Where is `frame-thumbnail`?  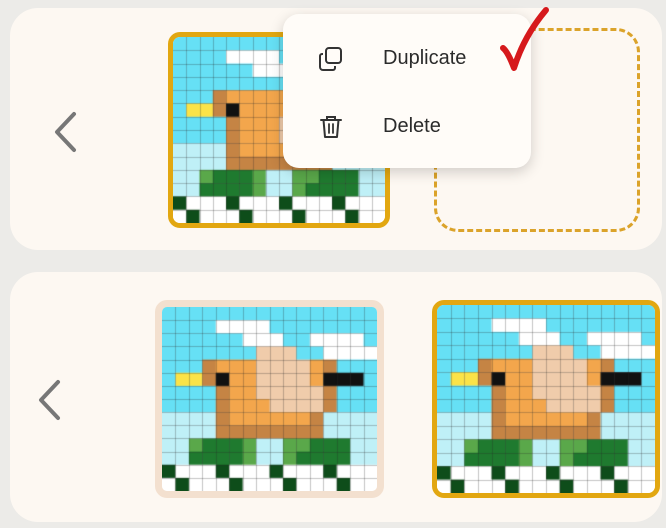
frame-thumbnail is located at coordinates (269, 399).